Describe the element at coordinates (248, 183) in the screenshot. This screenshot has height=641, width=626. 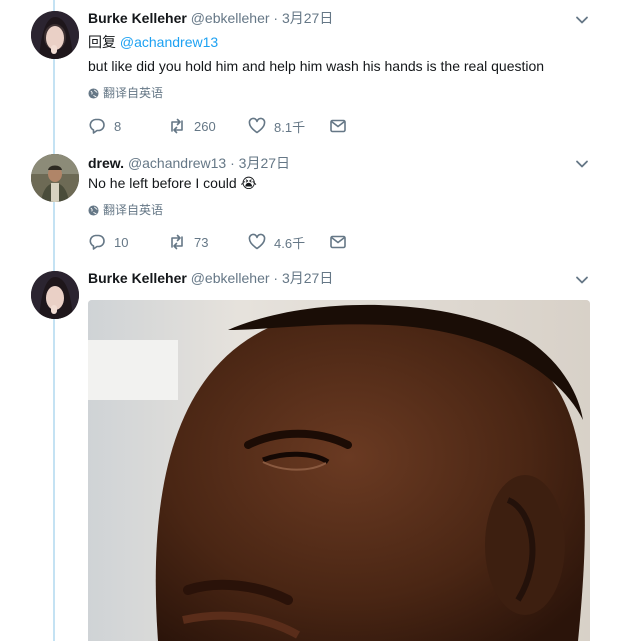
I see `crying-emoji: 😭` at that location.